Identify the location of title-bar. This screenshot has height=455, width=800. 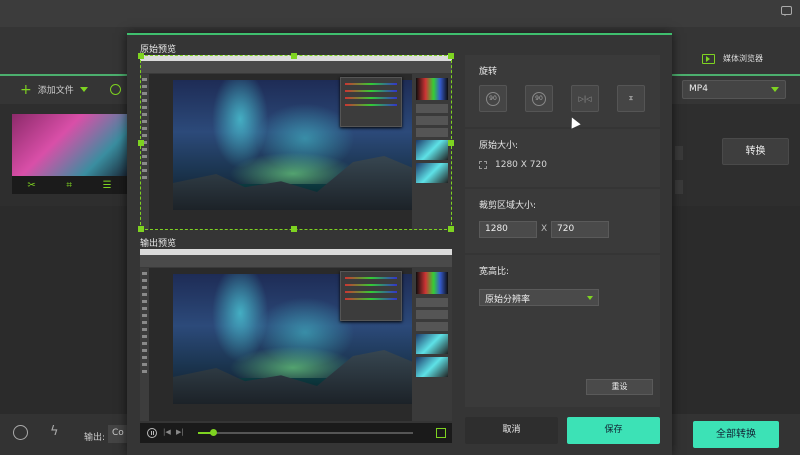
(400, 13).